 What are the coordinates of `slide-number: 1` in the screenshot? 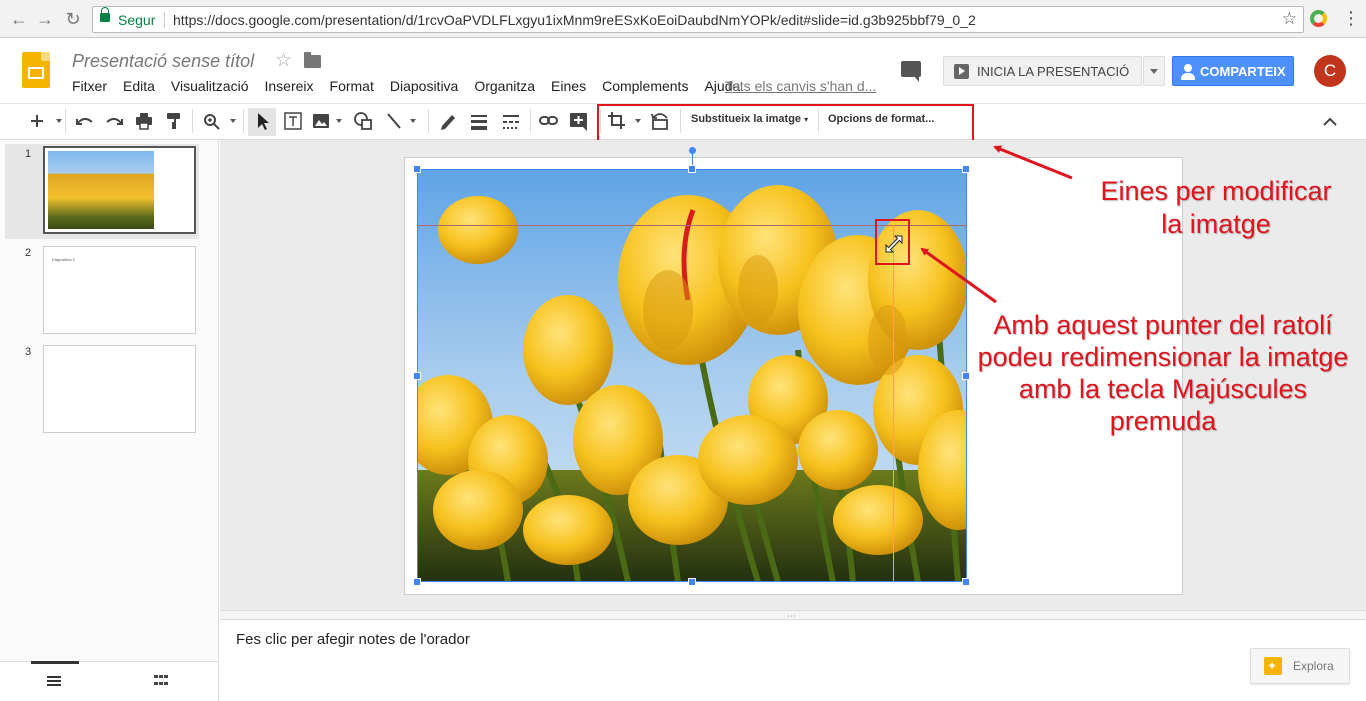 It's located at (28, 154).